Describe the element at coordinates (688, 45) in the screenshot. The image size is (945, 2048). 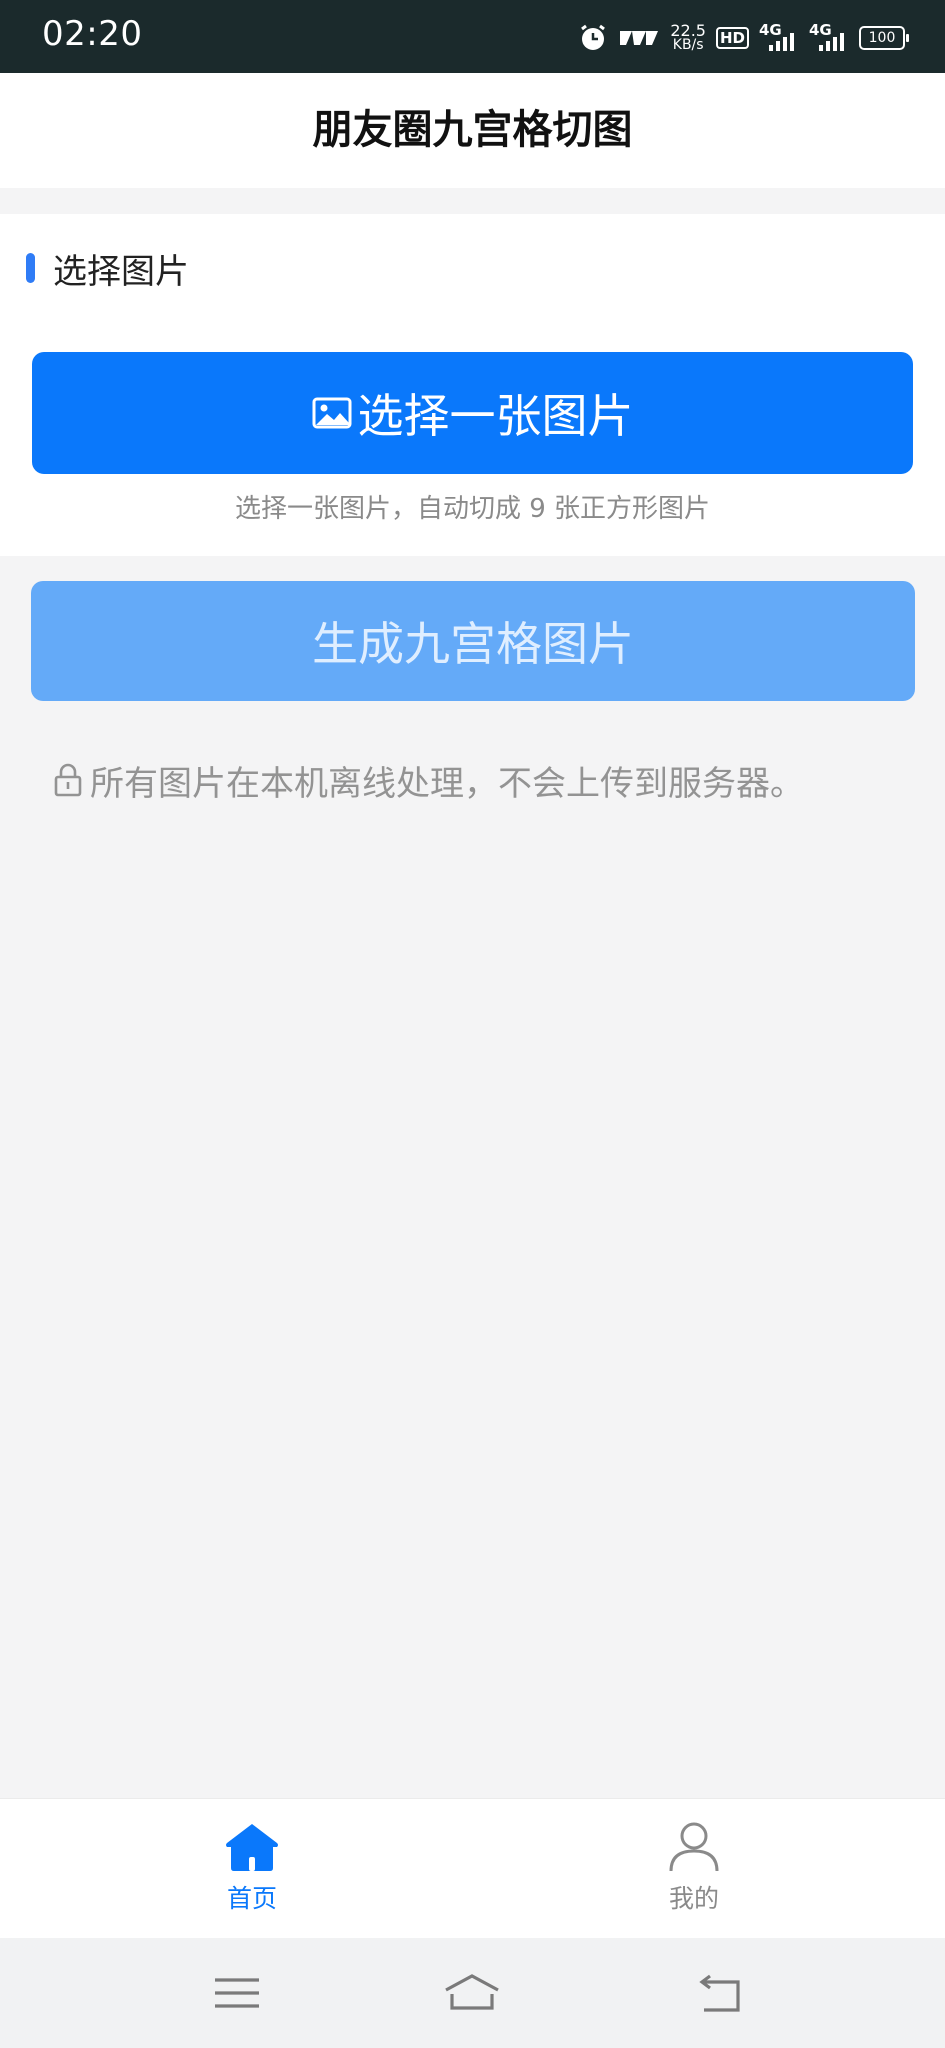
I see `net-speed-unit: KB/s` at that location.